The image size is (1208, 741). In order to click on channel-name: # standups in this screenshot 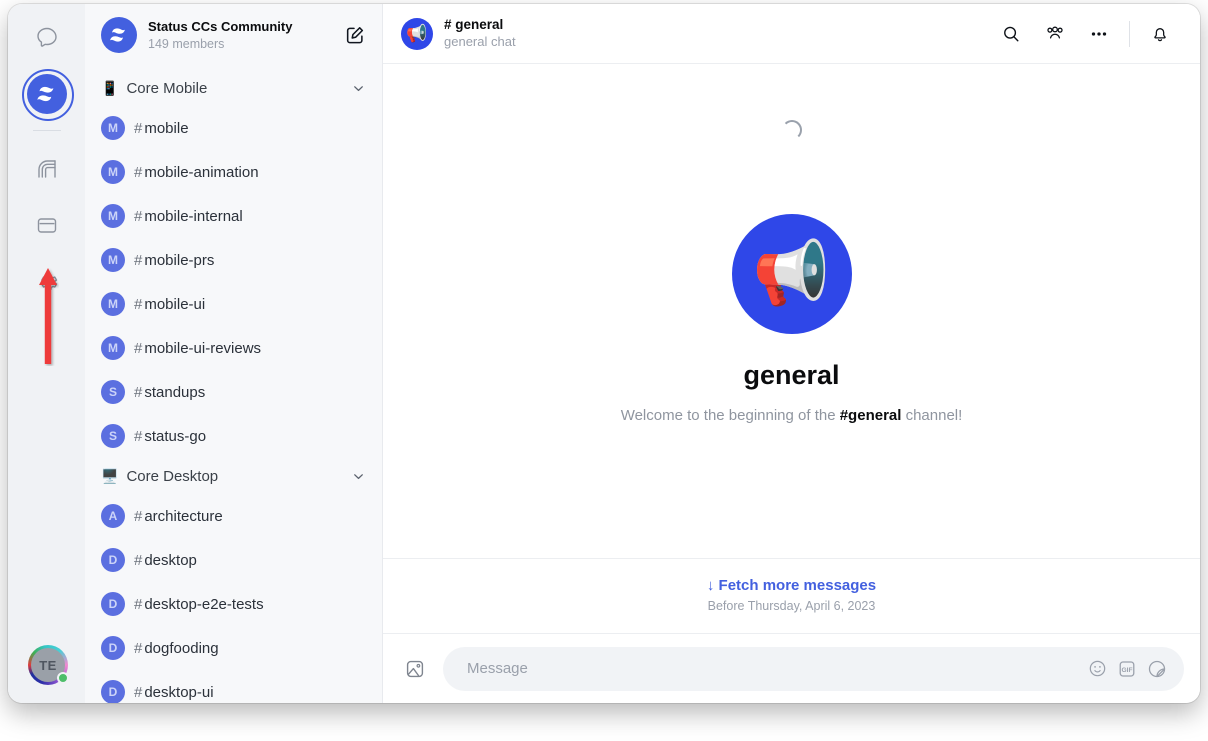, I will do `click(169, 392)`.